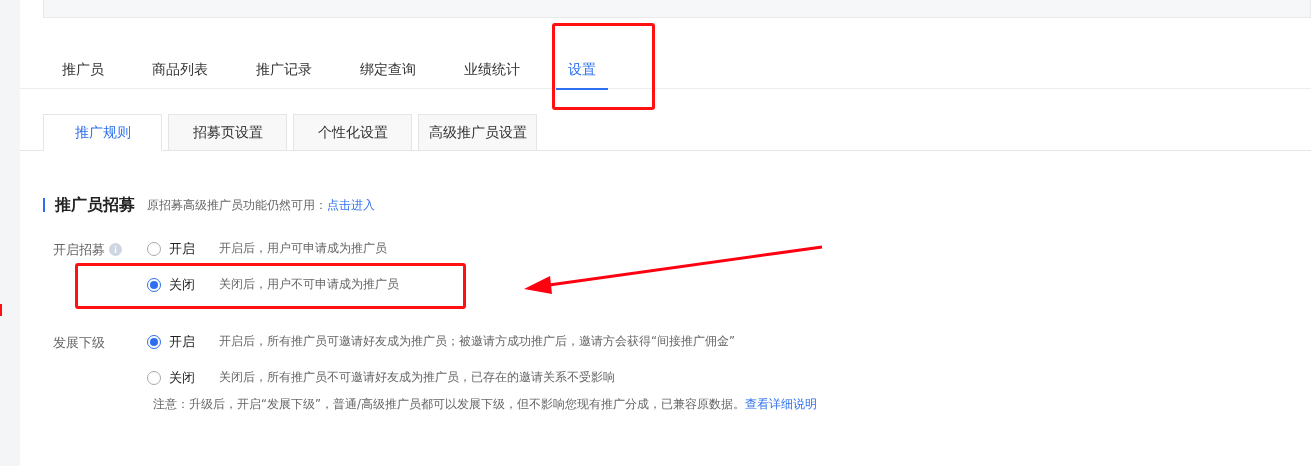 The image size is (1311, 466). I want to click on sub-tab: 高级推广员设置, so click(477, 132).